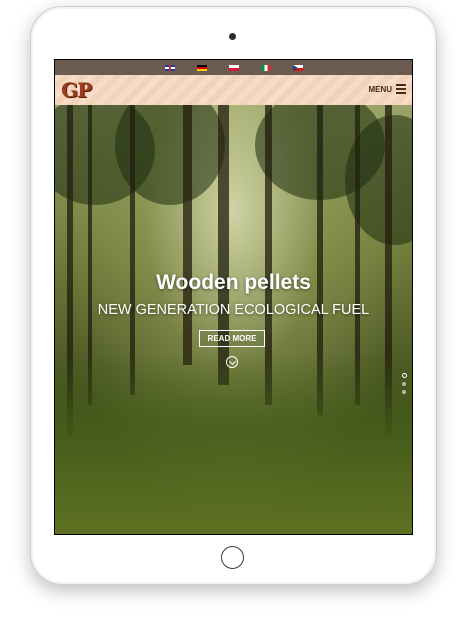 The width and height of the screenshot is (465, 636). What do you see at coordinates (233, 90) in the screenshot?
I see `site-header: GP MENU` at bounding box center [233, 90].